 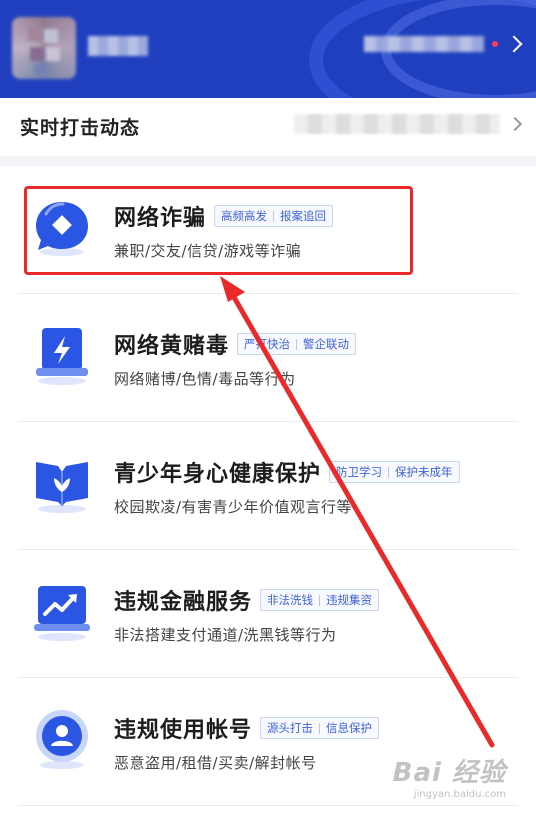 What do you see at coordinates (62, 613) in the screenshot?
I see `trend-laptop-icon` at bounding box center [62, 613].